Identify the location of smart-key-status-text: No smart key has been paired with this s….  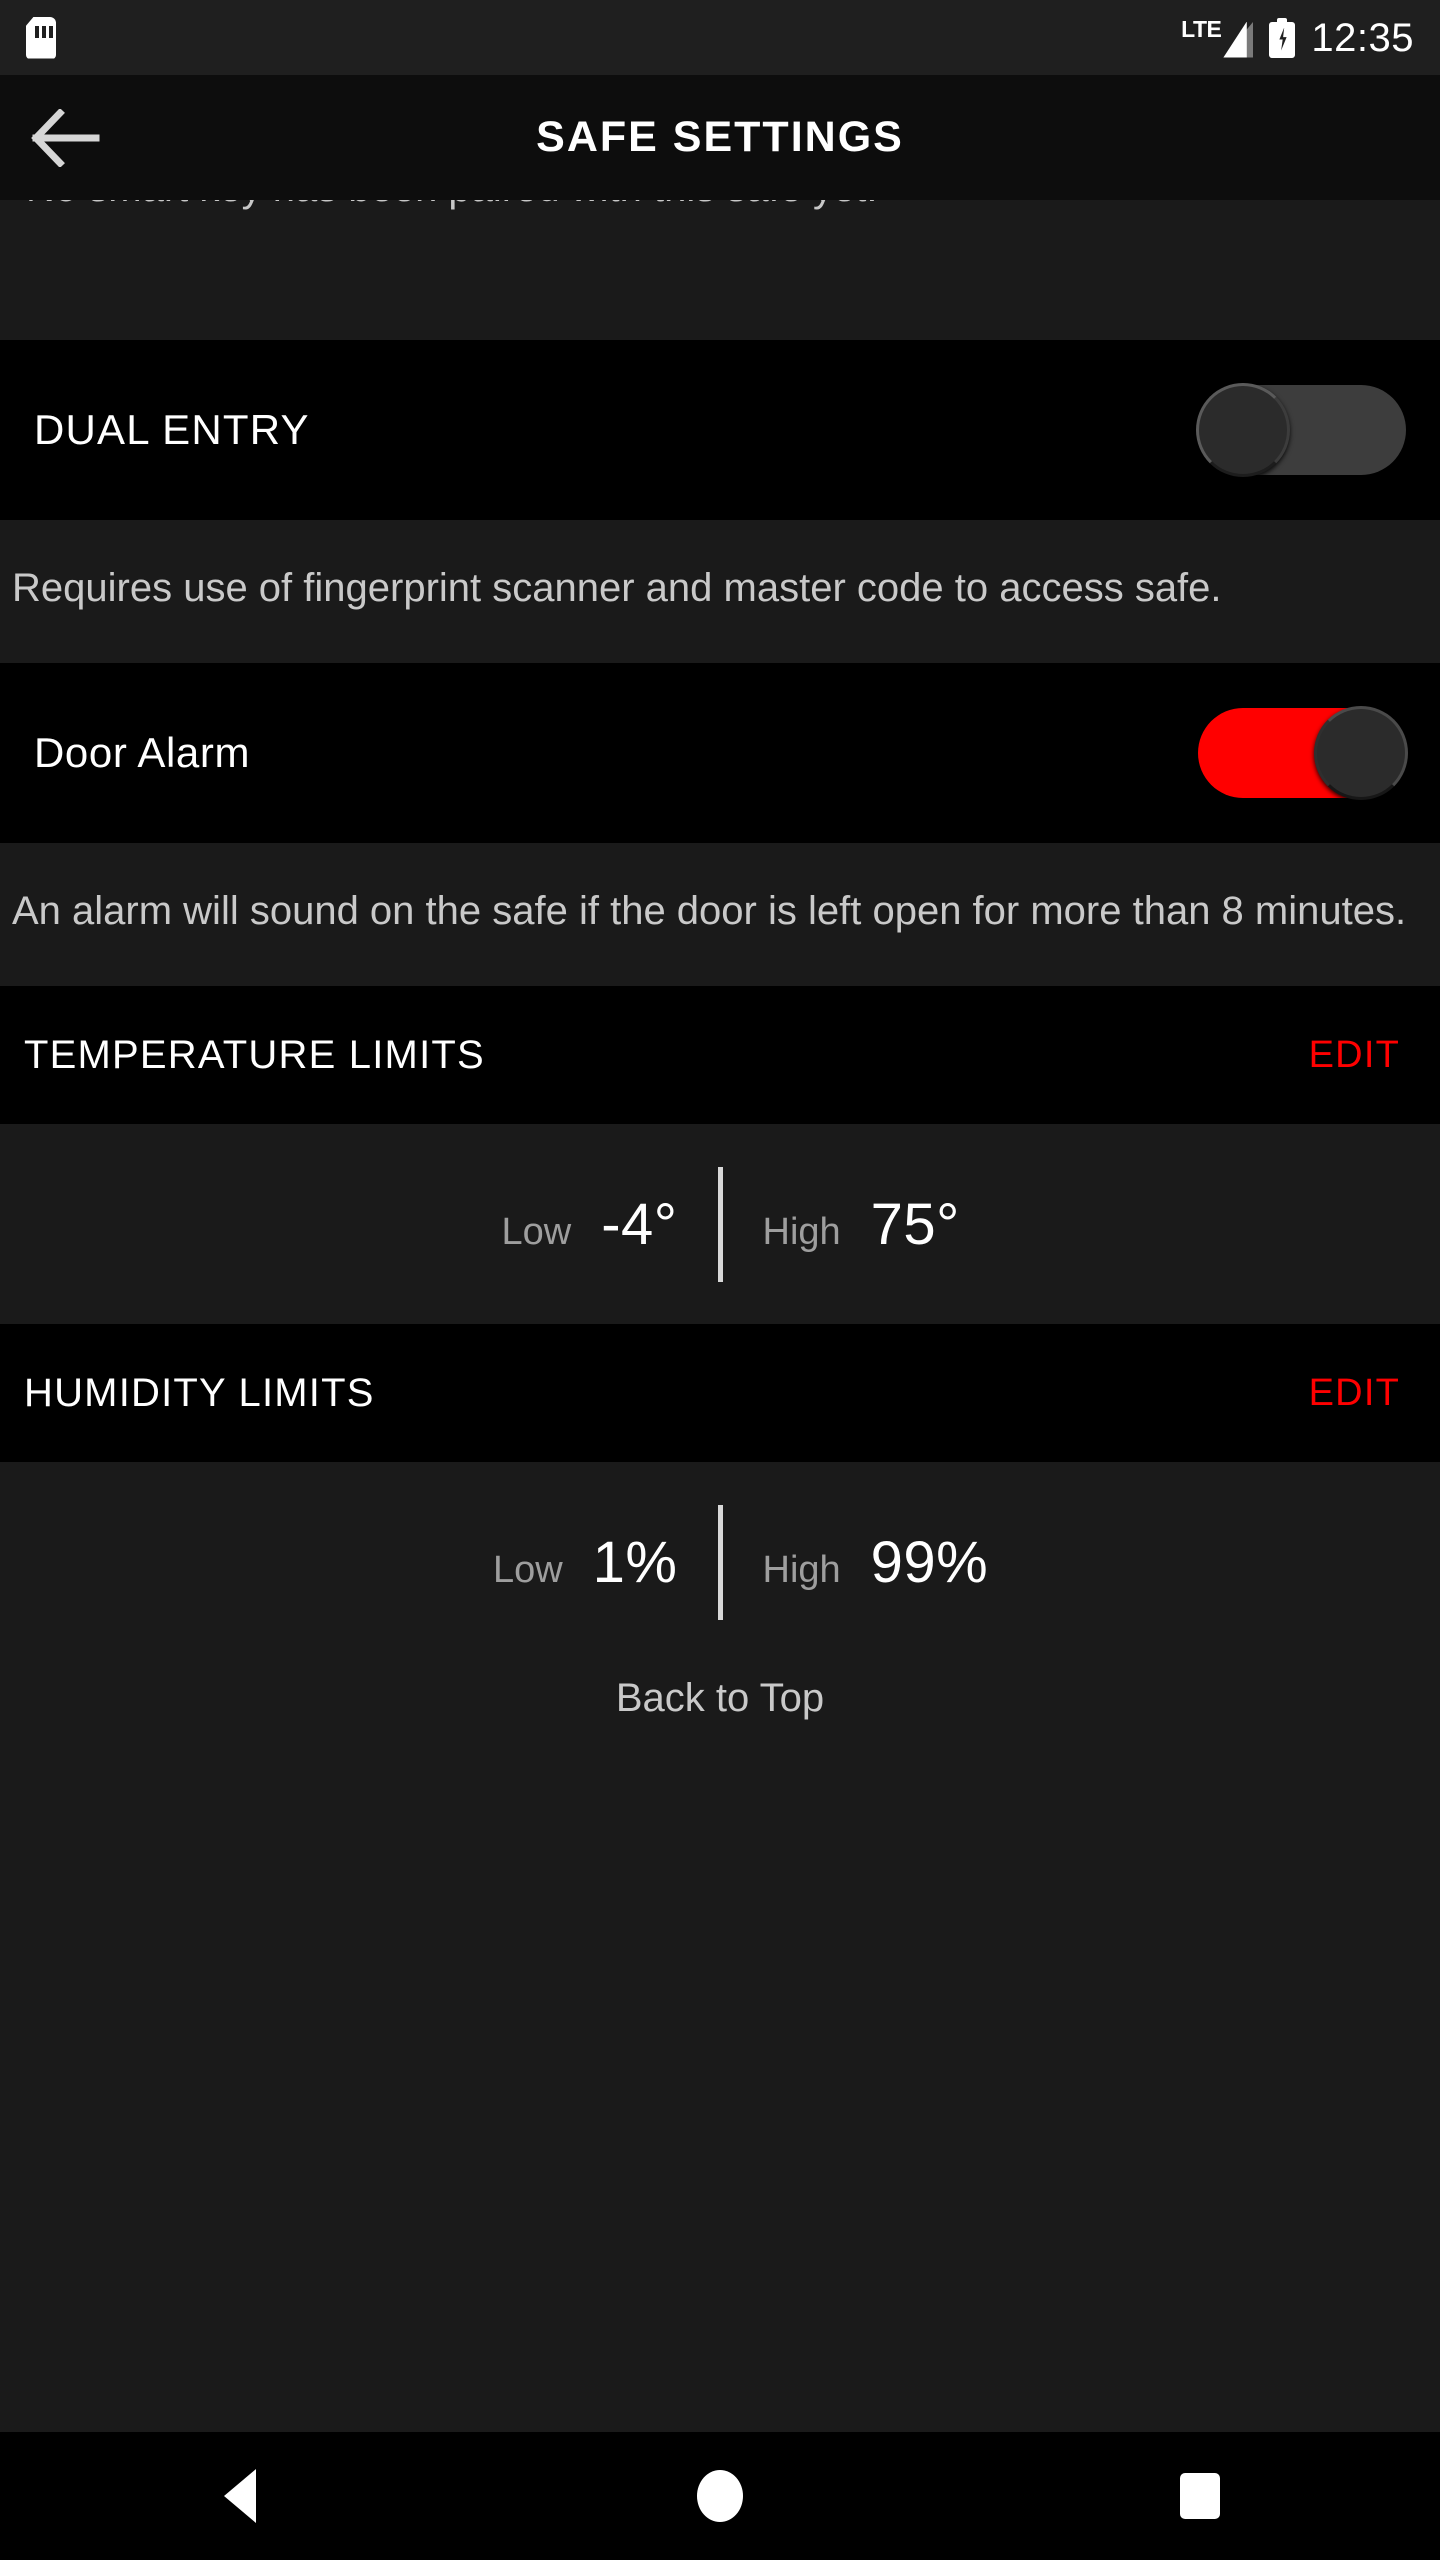
(452, 205).